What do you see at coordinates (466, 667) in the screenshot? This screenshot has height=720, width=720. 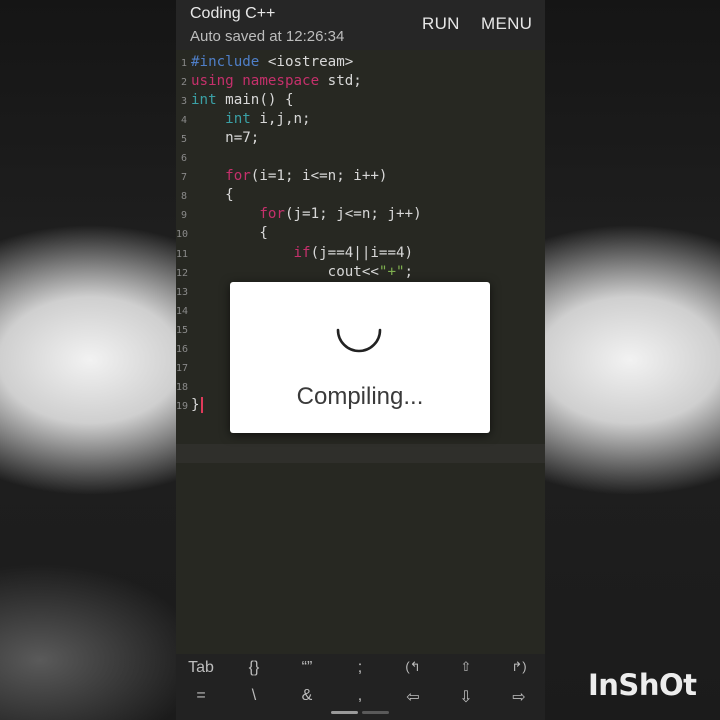 I see `extra-key: ⇧` at bounding box center [466, 667].